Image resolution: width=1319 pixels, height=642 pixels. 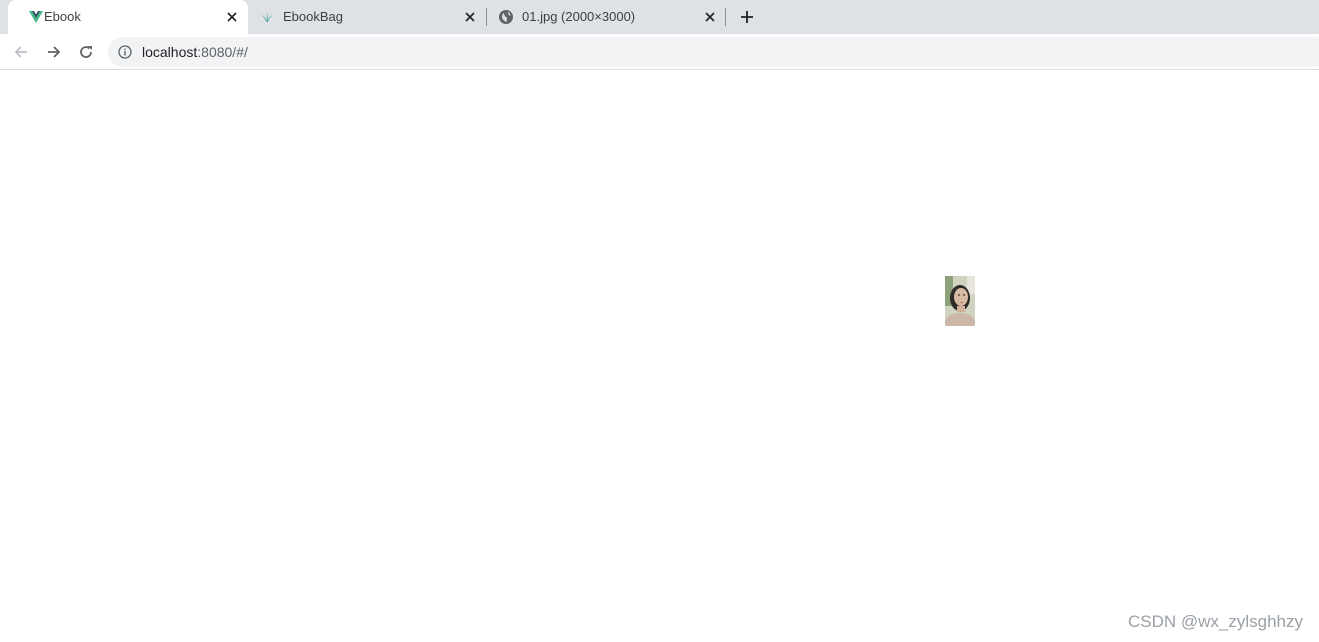 What do you see at coordinates (128, 17) in the screenshot?
I see `tab-ebook: Ebook` at bounding box center [128, 17].